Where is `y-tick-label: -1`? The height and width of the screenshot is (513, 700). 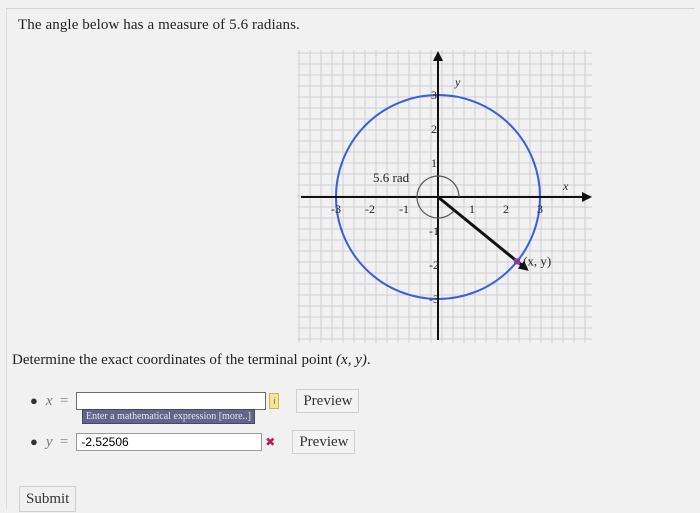 y-tick-label: -1 is located at coordinates (434, 231).